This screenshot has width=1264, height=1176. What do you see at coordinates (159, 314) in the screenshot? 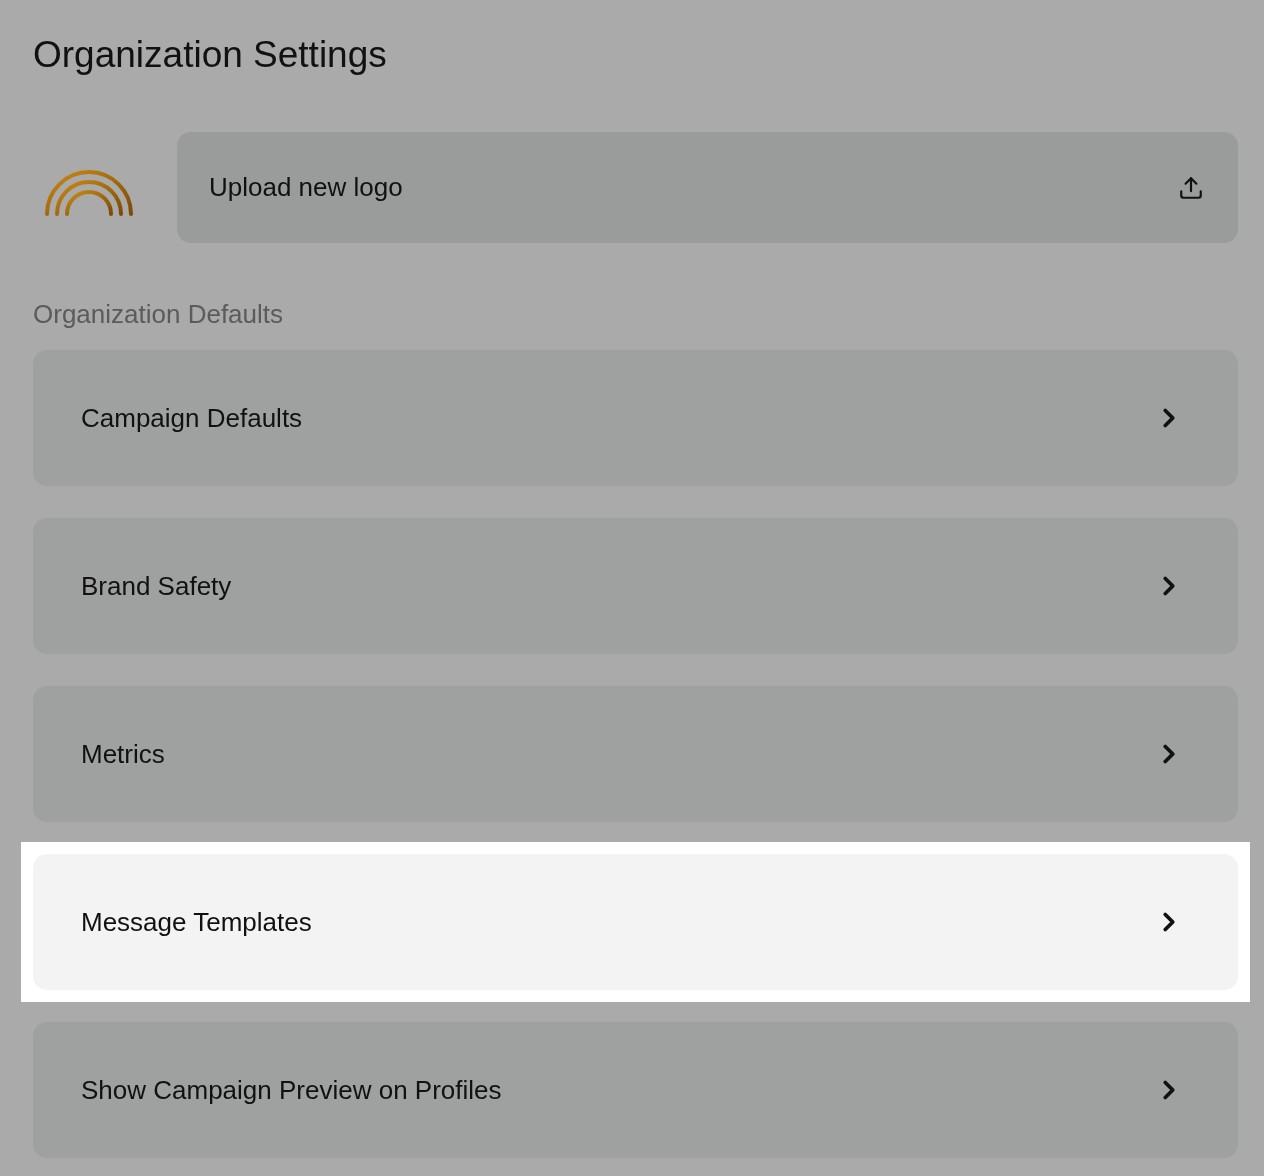
I see `section-title: Organization Defaults` at bounding box center [159, 314].